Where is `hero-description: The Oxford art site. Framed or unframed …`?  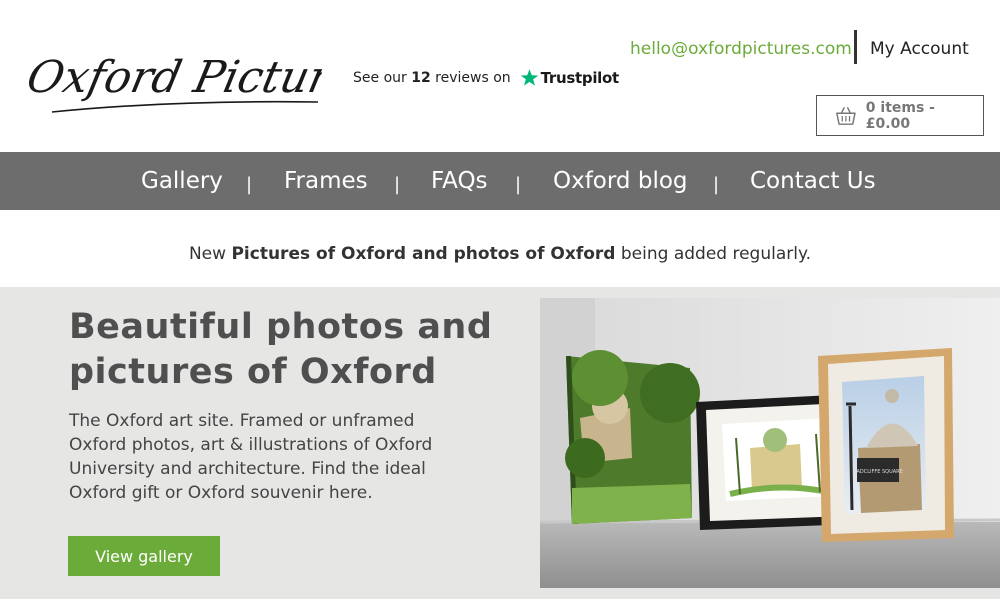
hero-description: The Oxford art site. Framed or unframed … is located at coordinates (251, 457).